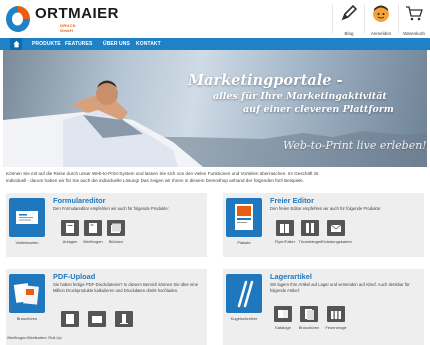 The image size is (430, 345). What do you see at coordinates (349, 33) in the screenshot?
I see `blog-label: Blog` at bounding box center [349, 33].